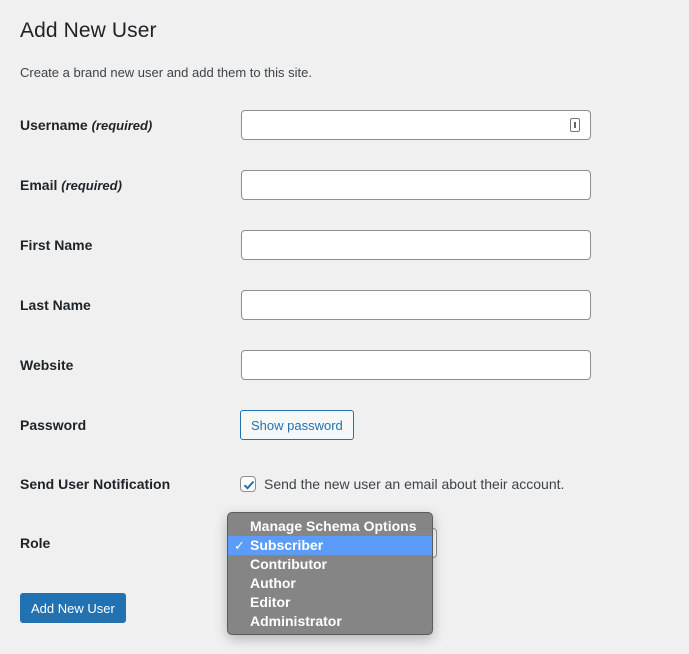 The image size is (689, 654). What do you see at coordinates (333, 526) in the screenshot?
I see `role-option-label: Manage Schema Options` at bounding box center [333, 526].